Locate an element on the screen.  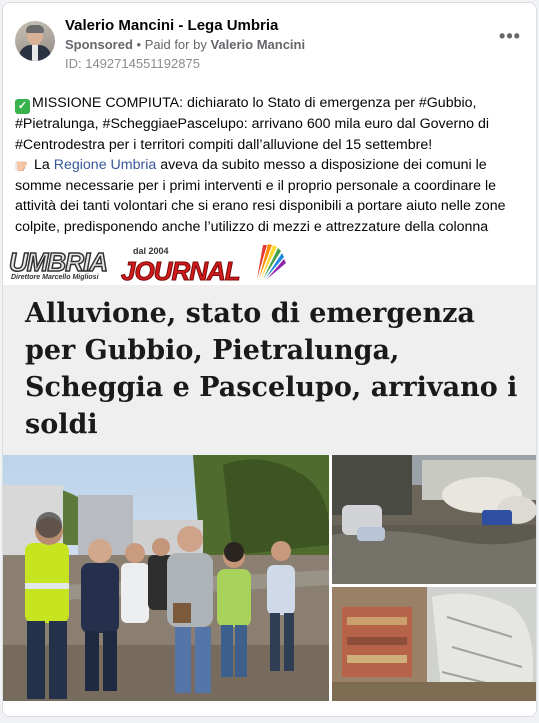
sponsored-meta: Sponsored • Paid for by Valerio Mancini is located at coordinates (185, 44).